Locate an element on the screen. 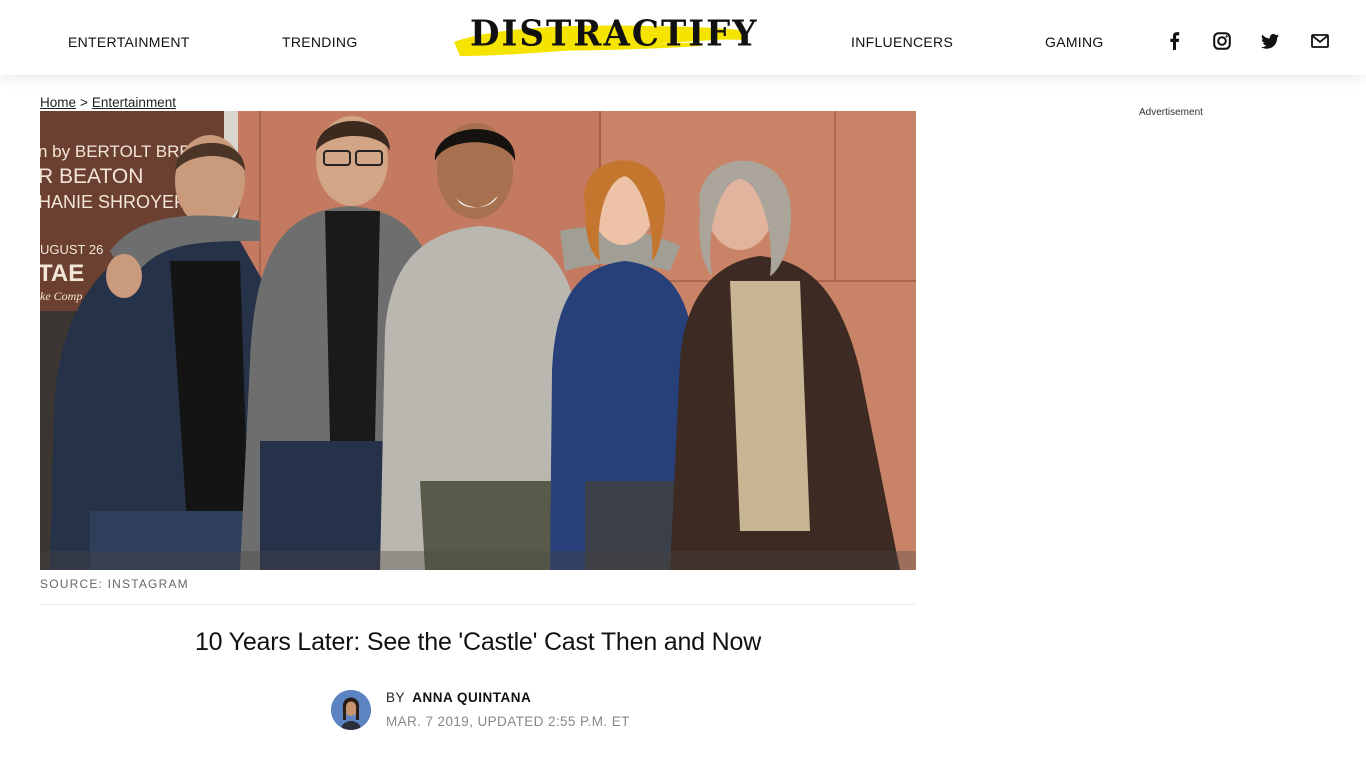 The image size is (1366, 768). poster-text-line: UGUST 26 is located at coordinates (71, 249).